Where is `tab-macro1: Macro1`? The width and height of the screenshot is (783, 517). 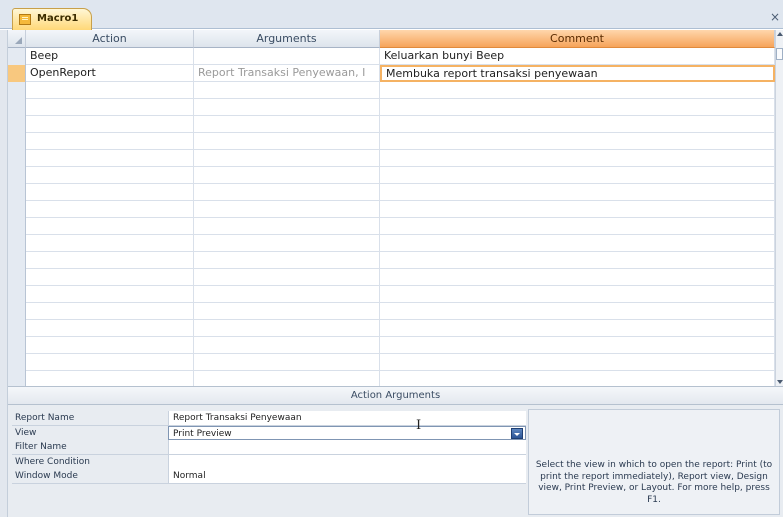 tab-macro1: Macro1 is located at coordinates (52, 19).